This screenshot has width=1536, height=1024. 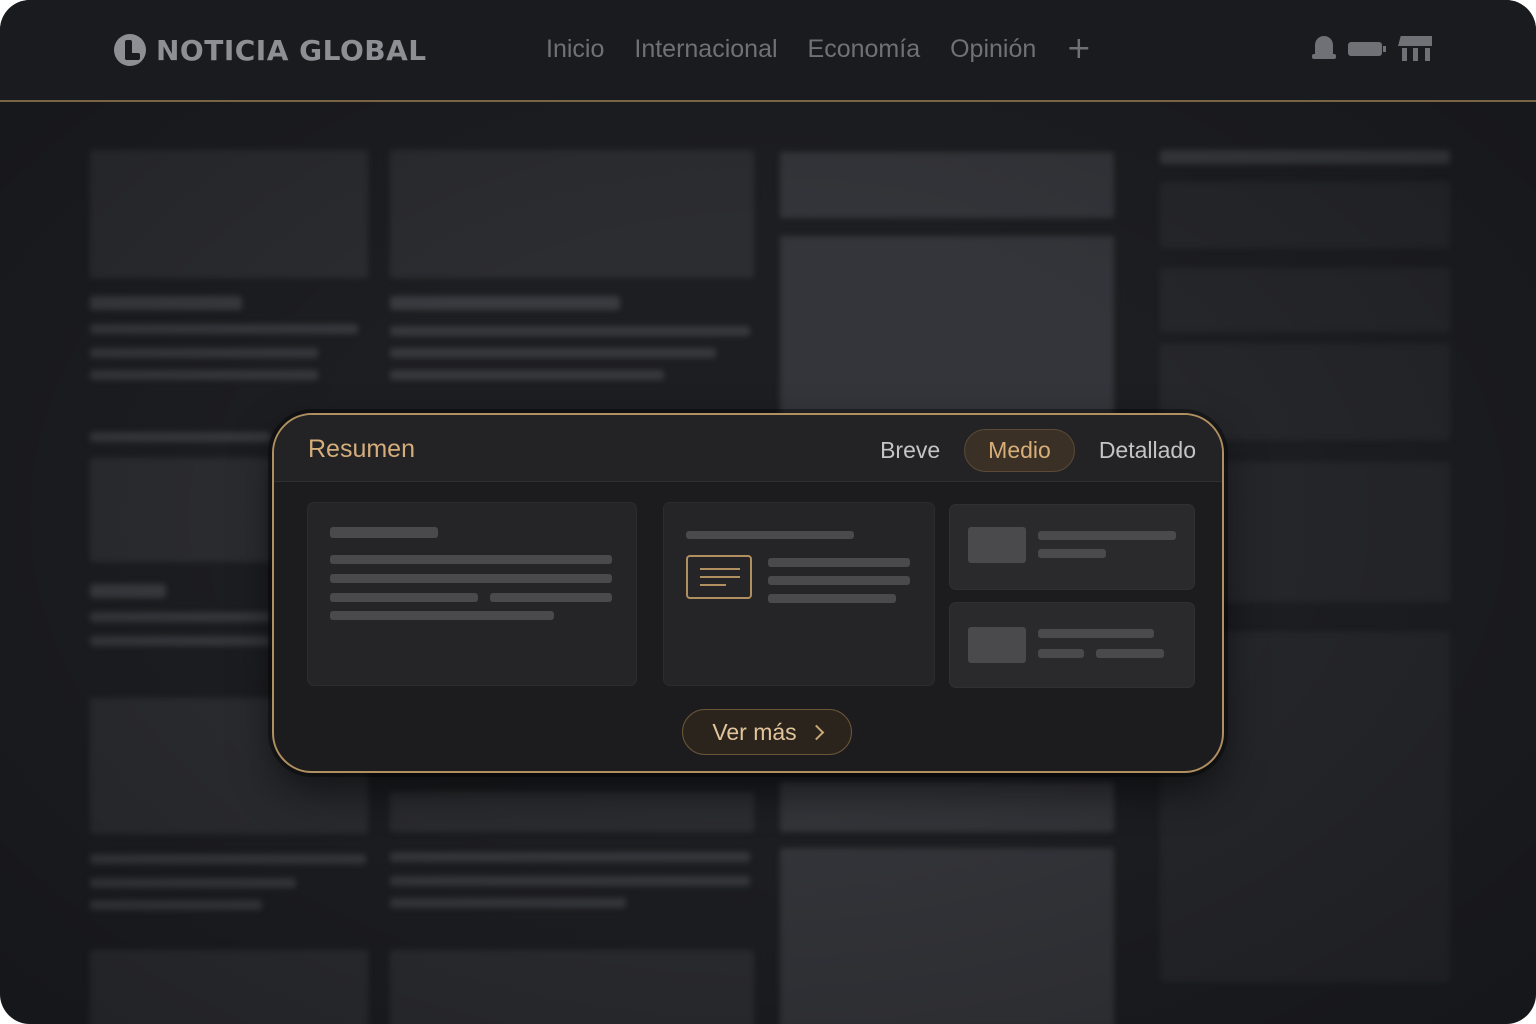 What do you see at coordinates (864, 49) in the screenshot?
I see `nav-item-economia: Economía` at bounding box center [864, 49].